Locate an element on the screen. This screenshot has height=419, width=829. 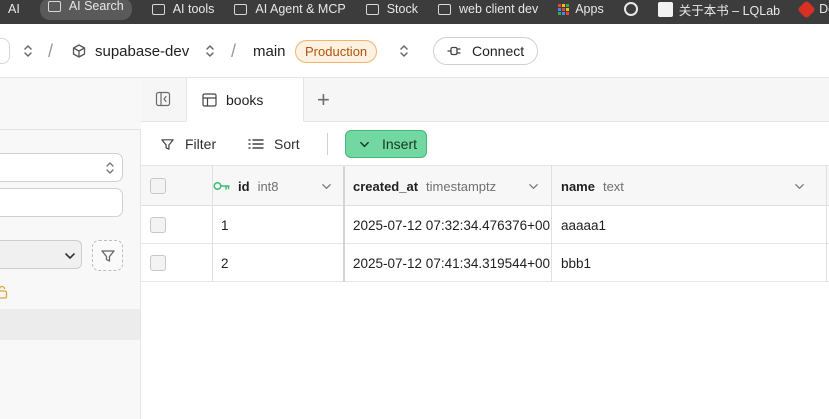
sort-button: Sort is located at coordinates (274, 144).